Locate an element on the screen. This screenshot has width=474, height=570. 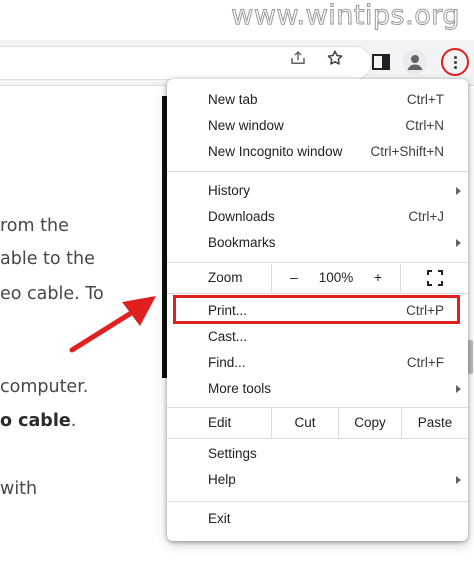
edit-row: Edit Cut Copy Paste is located at coordinates (317, 423).